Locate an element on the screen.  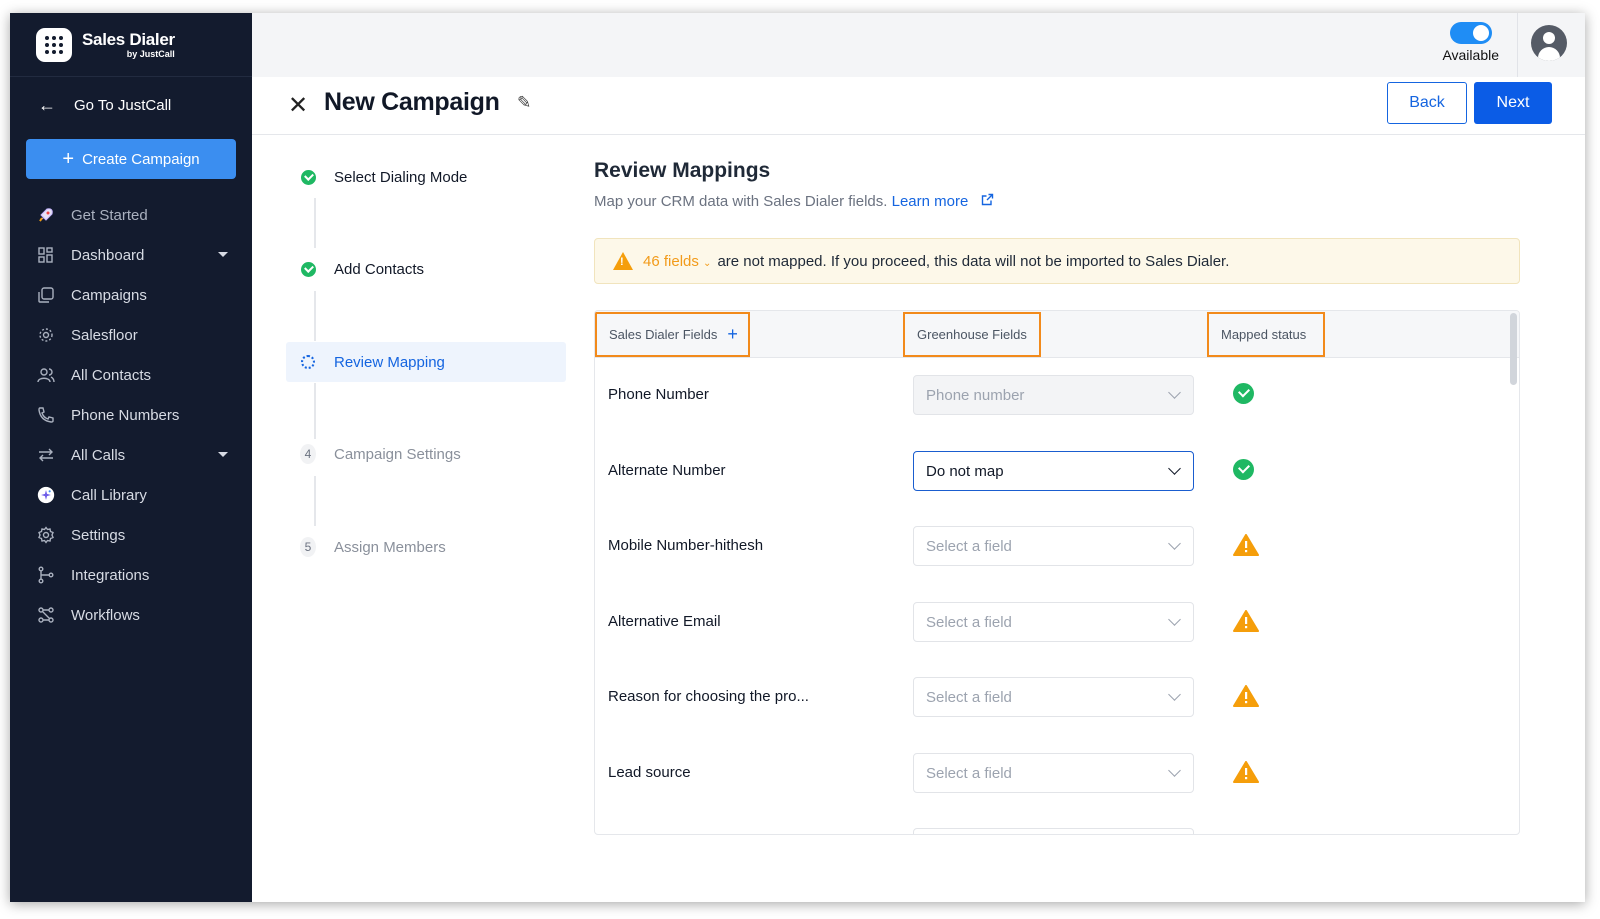
field-select: Do not map is located at coordinates (1053, 471).